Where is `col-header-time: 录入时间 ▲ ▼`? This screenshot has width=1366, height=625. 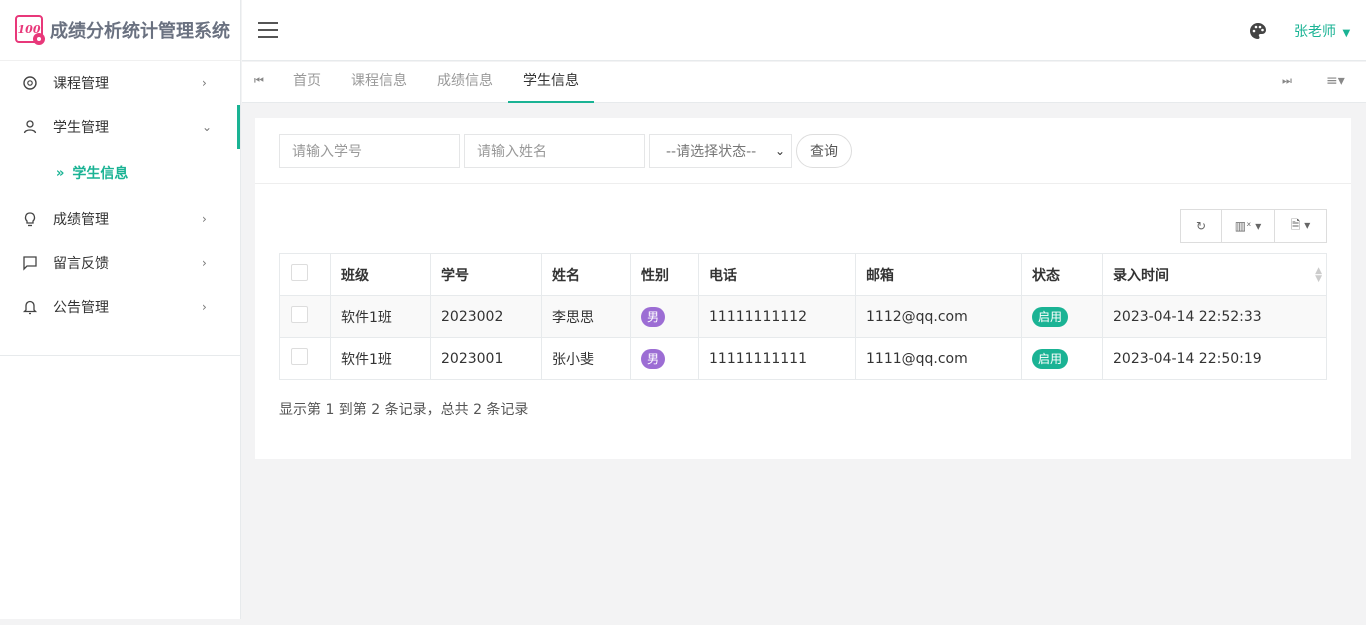 col-header-time: 录入时间 ▲ ▼ is located at coordinates (1214, 274).